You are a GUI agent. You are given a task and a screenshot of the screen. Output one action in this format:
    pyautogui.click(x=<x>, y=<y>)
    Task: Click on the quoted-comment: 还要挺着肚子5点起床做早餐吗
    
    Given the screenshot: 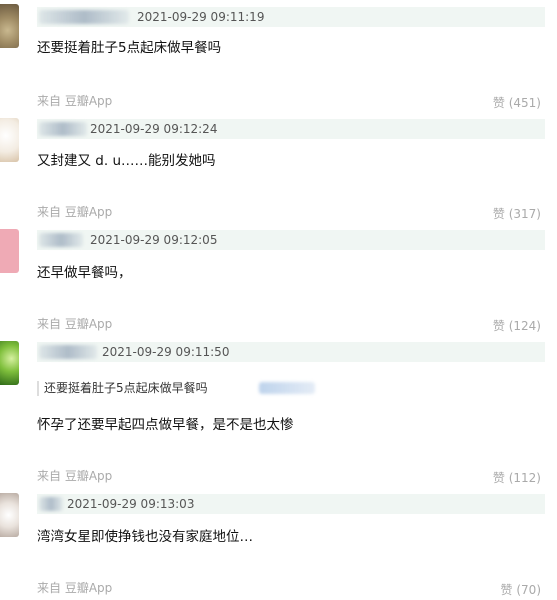 What is the action you would take?
    pyautogui.click(x=291, y=388)
    